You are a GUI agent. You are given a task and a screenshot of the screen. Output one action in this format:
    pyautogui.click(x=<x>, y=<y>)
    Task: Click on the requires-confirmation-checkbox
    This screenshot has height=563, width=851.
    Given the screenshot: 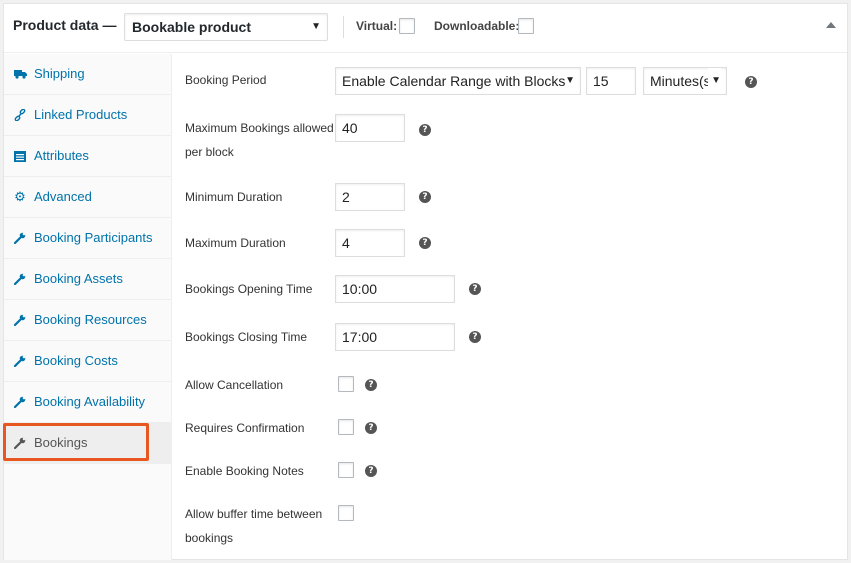 What is the action you would take?
    pyautogui.click(x=346, y=427)
    